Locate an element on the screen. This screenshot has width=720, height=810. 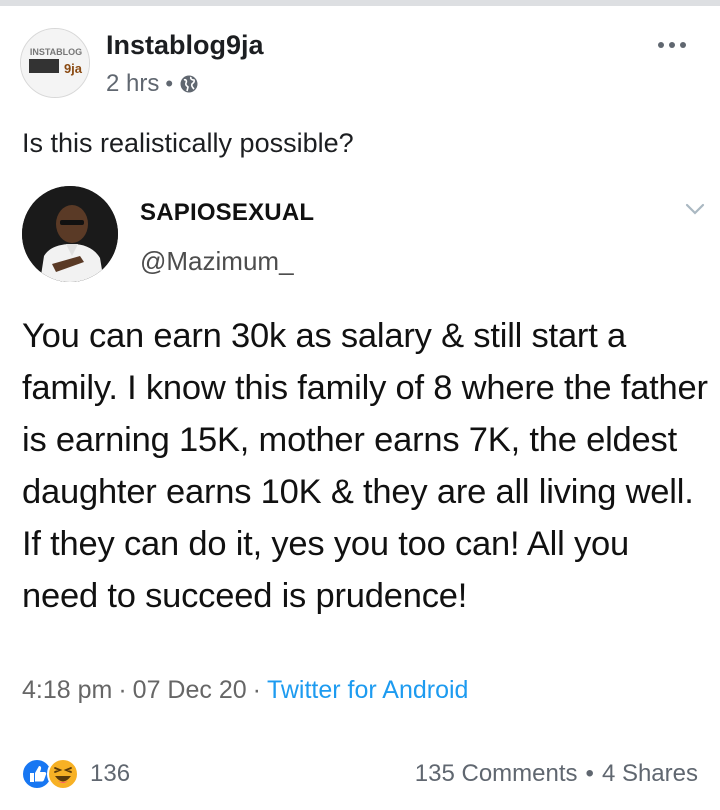
page-avatar: INSTABLOG 9ja is located at coordinates (55, 63).